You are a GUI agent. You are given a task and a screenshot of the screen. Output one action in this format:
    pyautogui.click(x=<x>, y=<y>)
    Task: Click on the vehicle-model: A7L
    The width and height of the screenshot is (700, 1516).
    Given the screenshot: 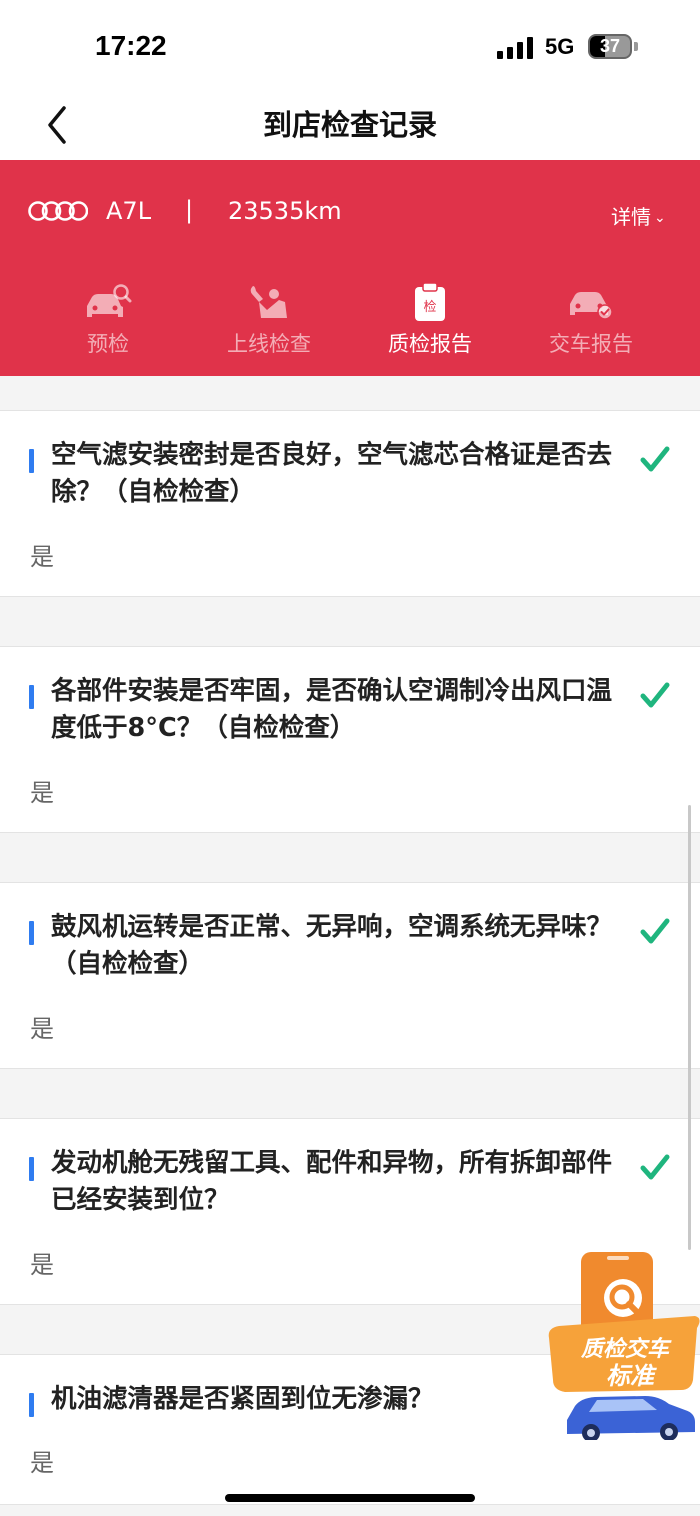 What is the action you would take?
    pyautogui.click(x=129, y=211)
    